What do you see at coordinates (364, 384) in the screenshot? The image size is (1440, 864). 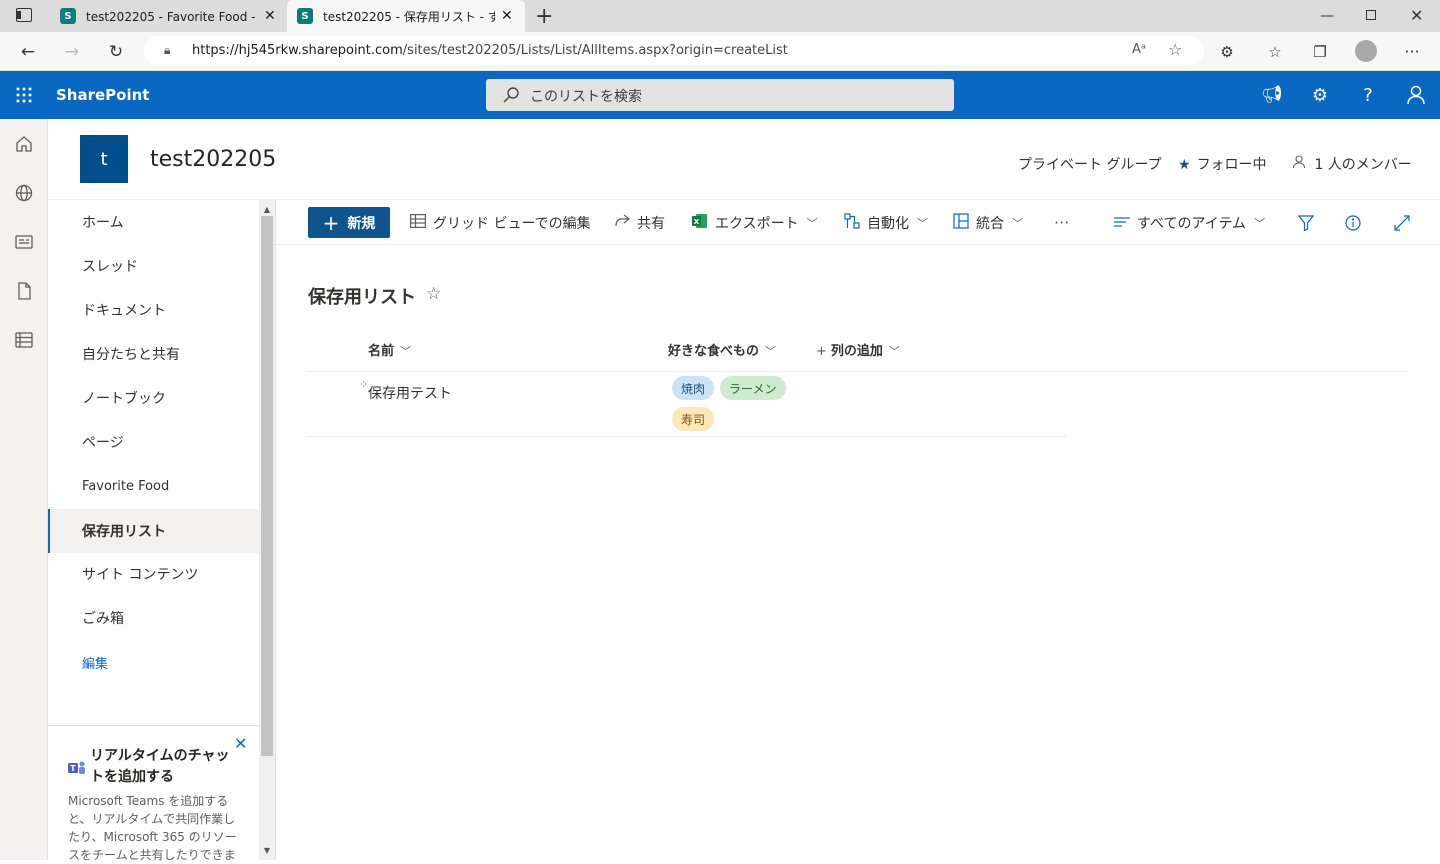 I see `loading-spinner-icon: ⁘` at bounding box center [364, 384].